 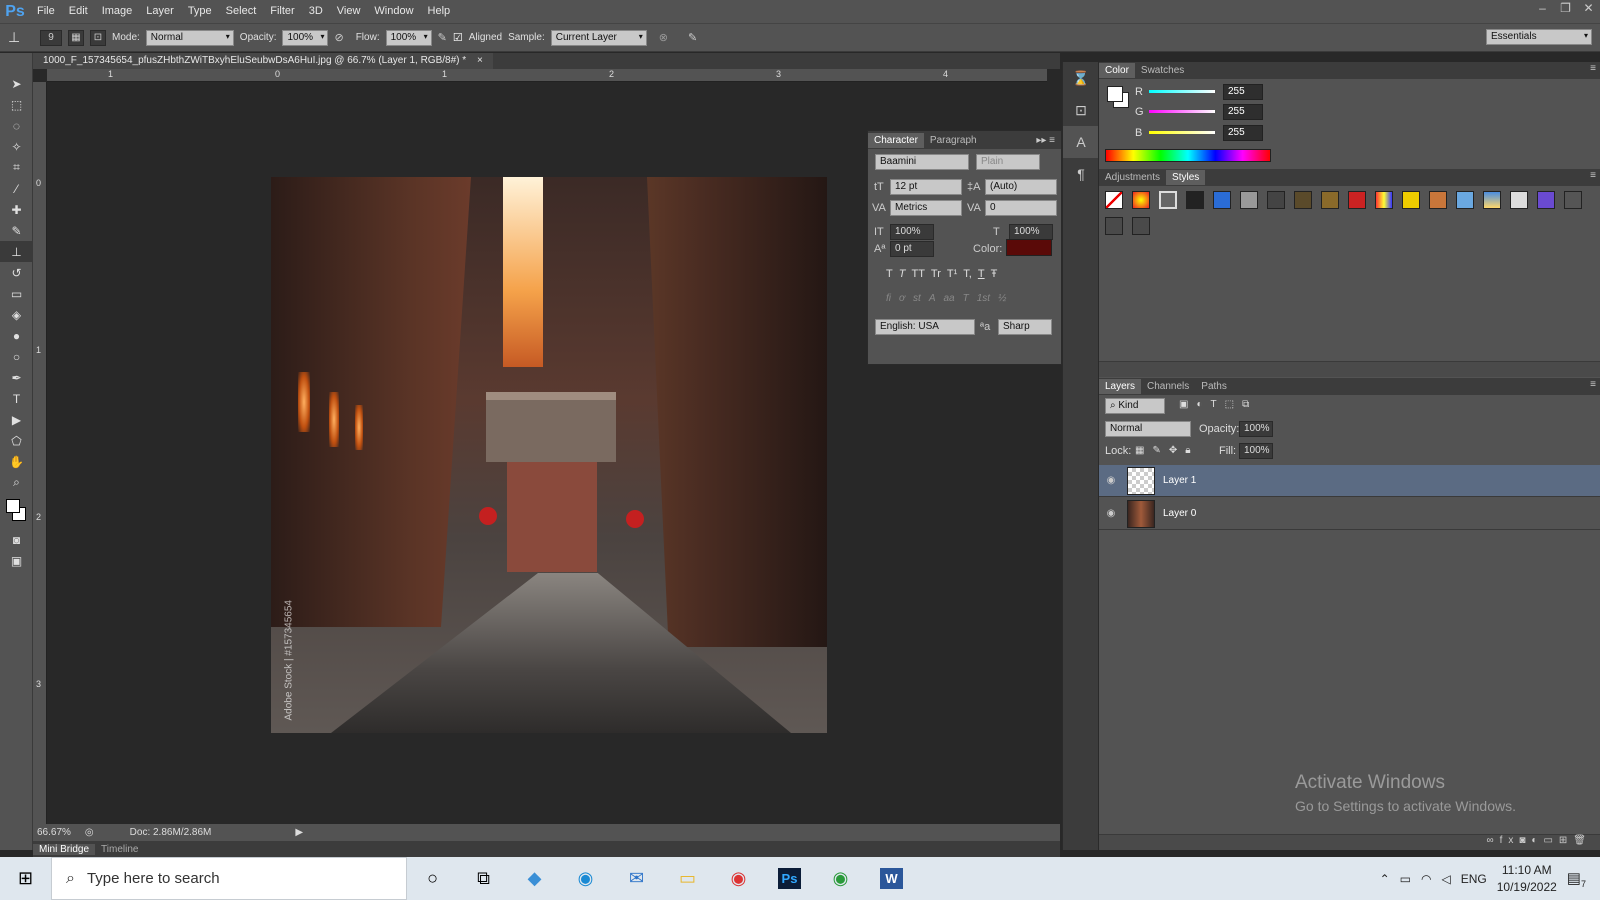 What do you see at coordinates (16, 314) in the screenshot?
I see `paint-bucket-tool-icon: ◈` at bounding box center [16, 314].